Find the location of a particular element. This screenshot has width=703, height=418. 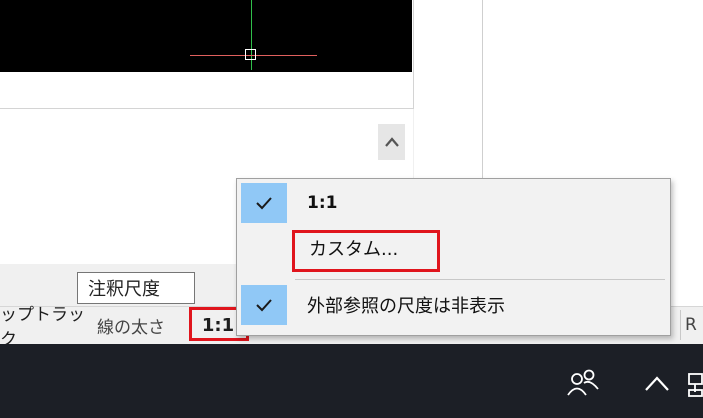

menu-item-label: 外部参照の尺度は非表示 is located at coordinates (406, 306).